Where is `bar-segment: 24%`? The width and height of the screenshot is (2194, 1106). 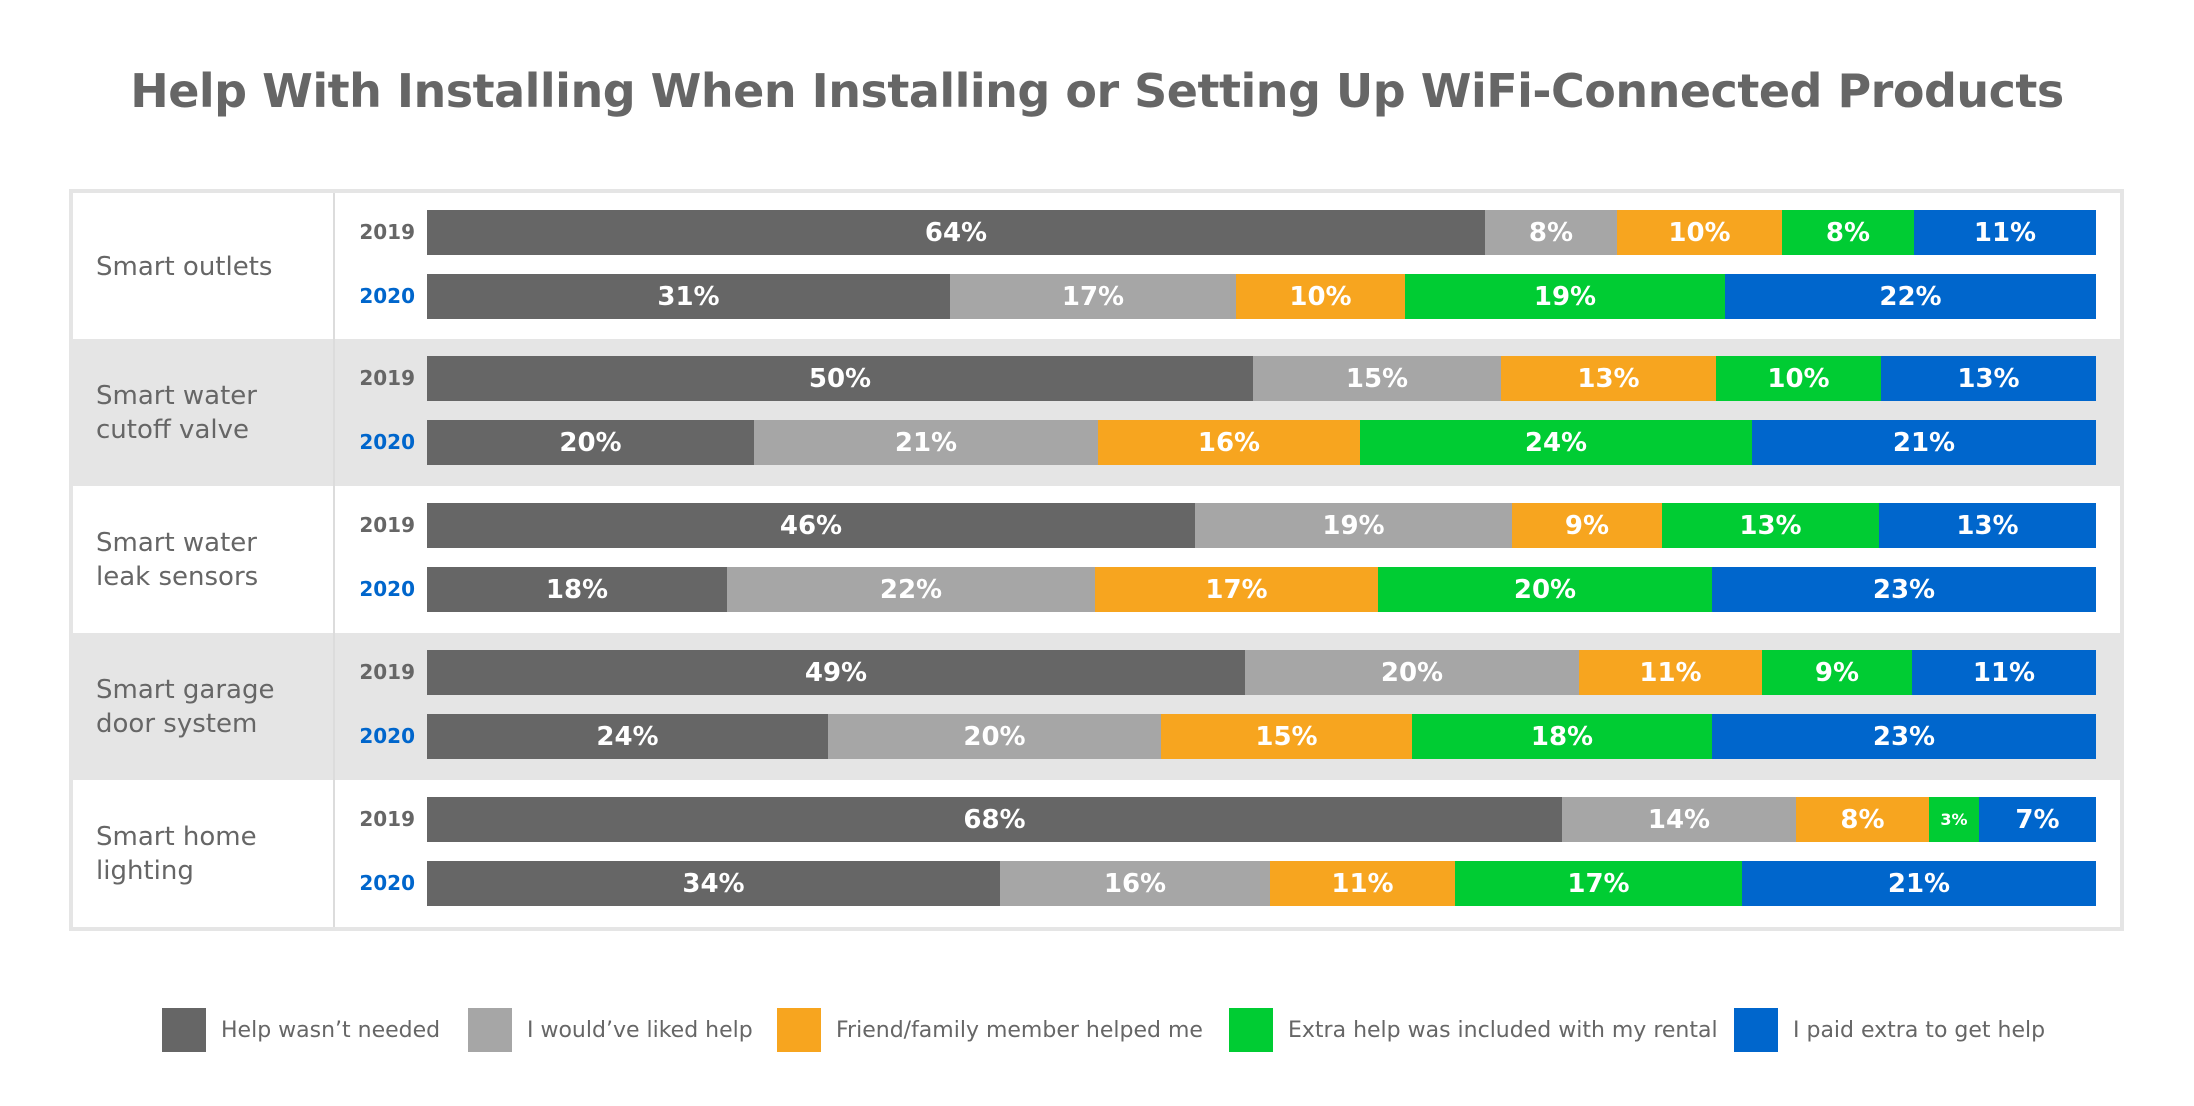
bar-segment: 24% is located at coordinates (1556, 442).